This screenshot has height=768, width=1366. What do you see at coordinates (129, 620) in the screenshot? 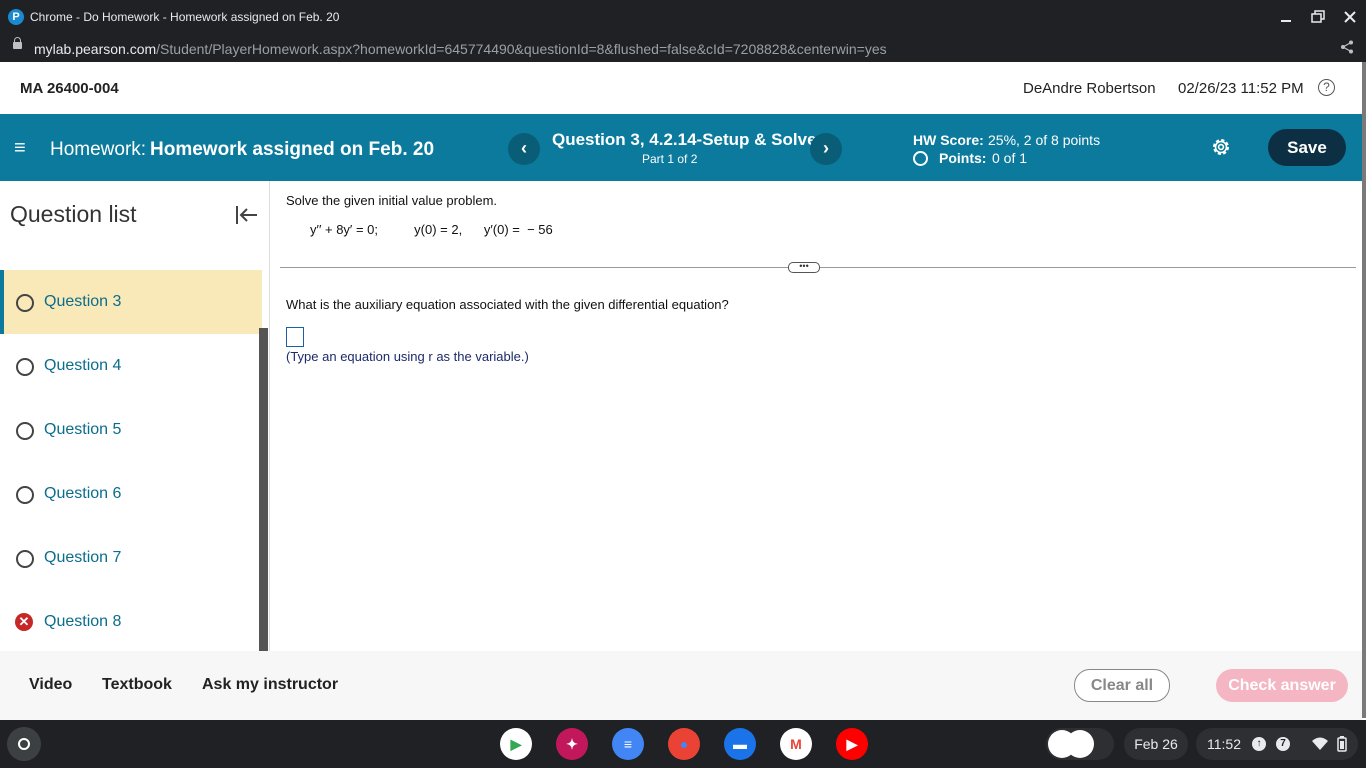
I see `question-item-8: ✕ Question 8` at bounding box center [129, 620].